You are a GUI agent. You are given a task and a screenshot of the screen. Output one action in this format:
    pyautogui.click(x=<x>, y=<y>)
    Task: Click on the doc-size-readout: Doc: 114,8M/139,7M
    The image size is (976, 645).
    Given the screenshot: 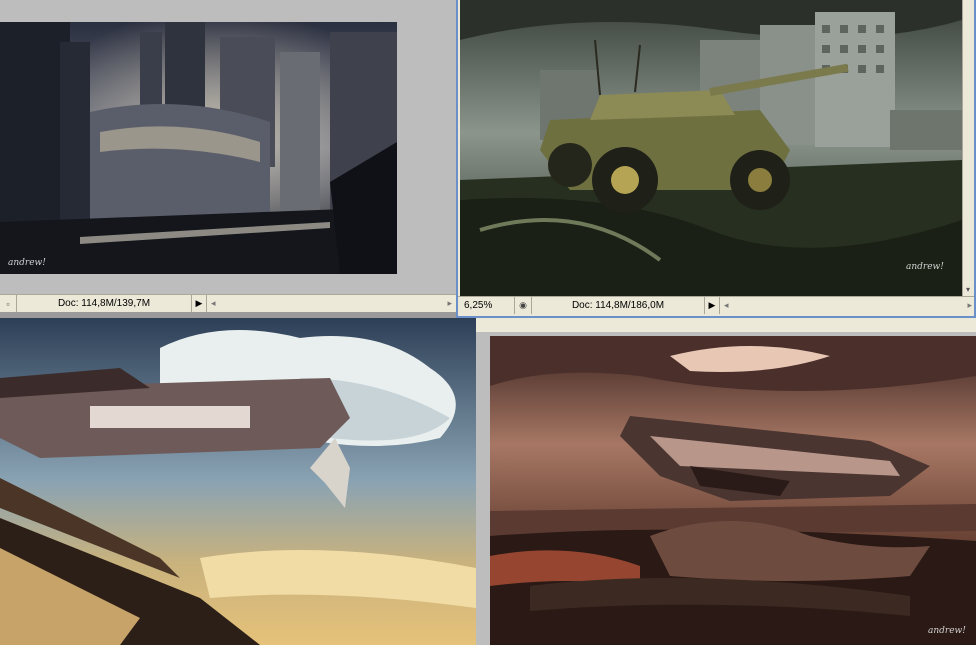 What is the action you would take?
    pyautogui.click(x=104, y=303)
    